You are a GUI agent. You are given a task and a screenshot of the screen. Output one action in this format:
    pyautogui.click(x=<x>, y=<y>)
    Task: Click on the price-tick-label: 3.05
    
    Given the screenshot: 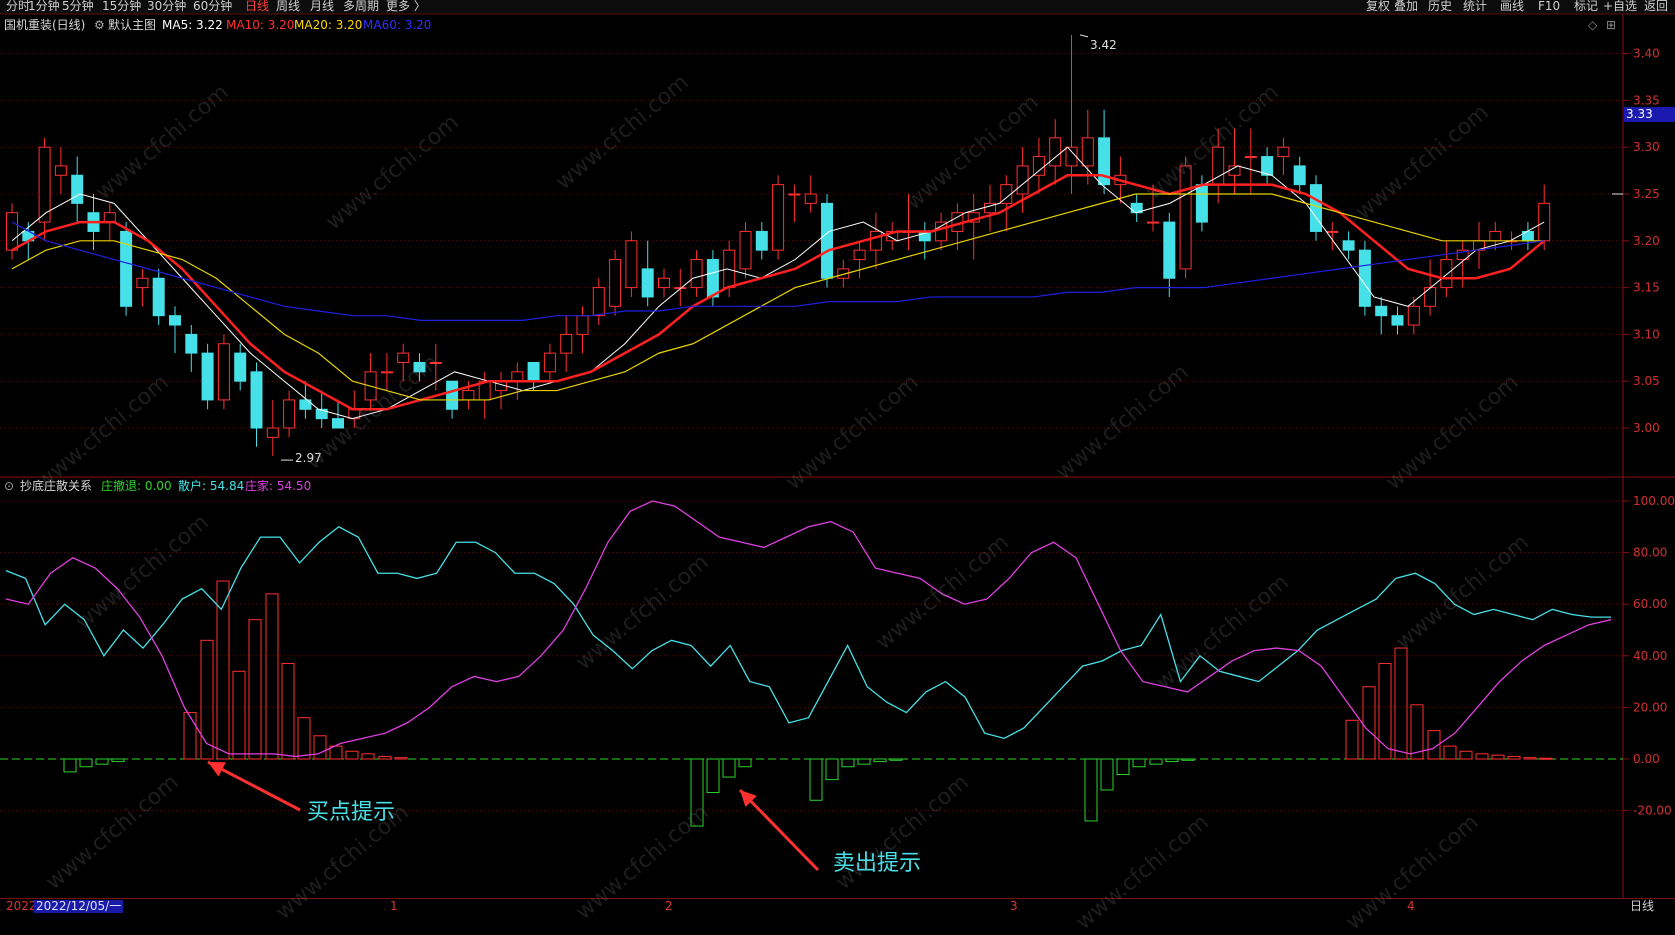 What is the action you would take?
    pyautogui.click(x=1646, y=381)
    